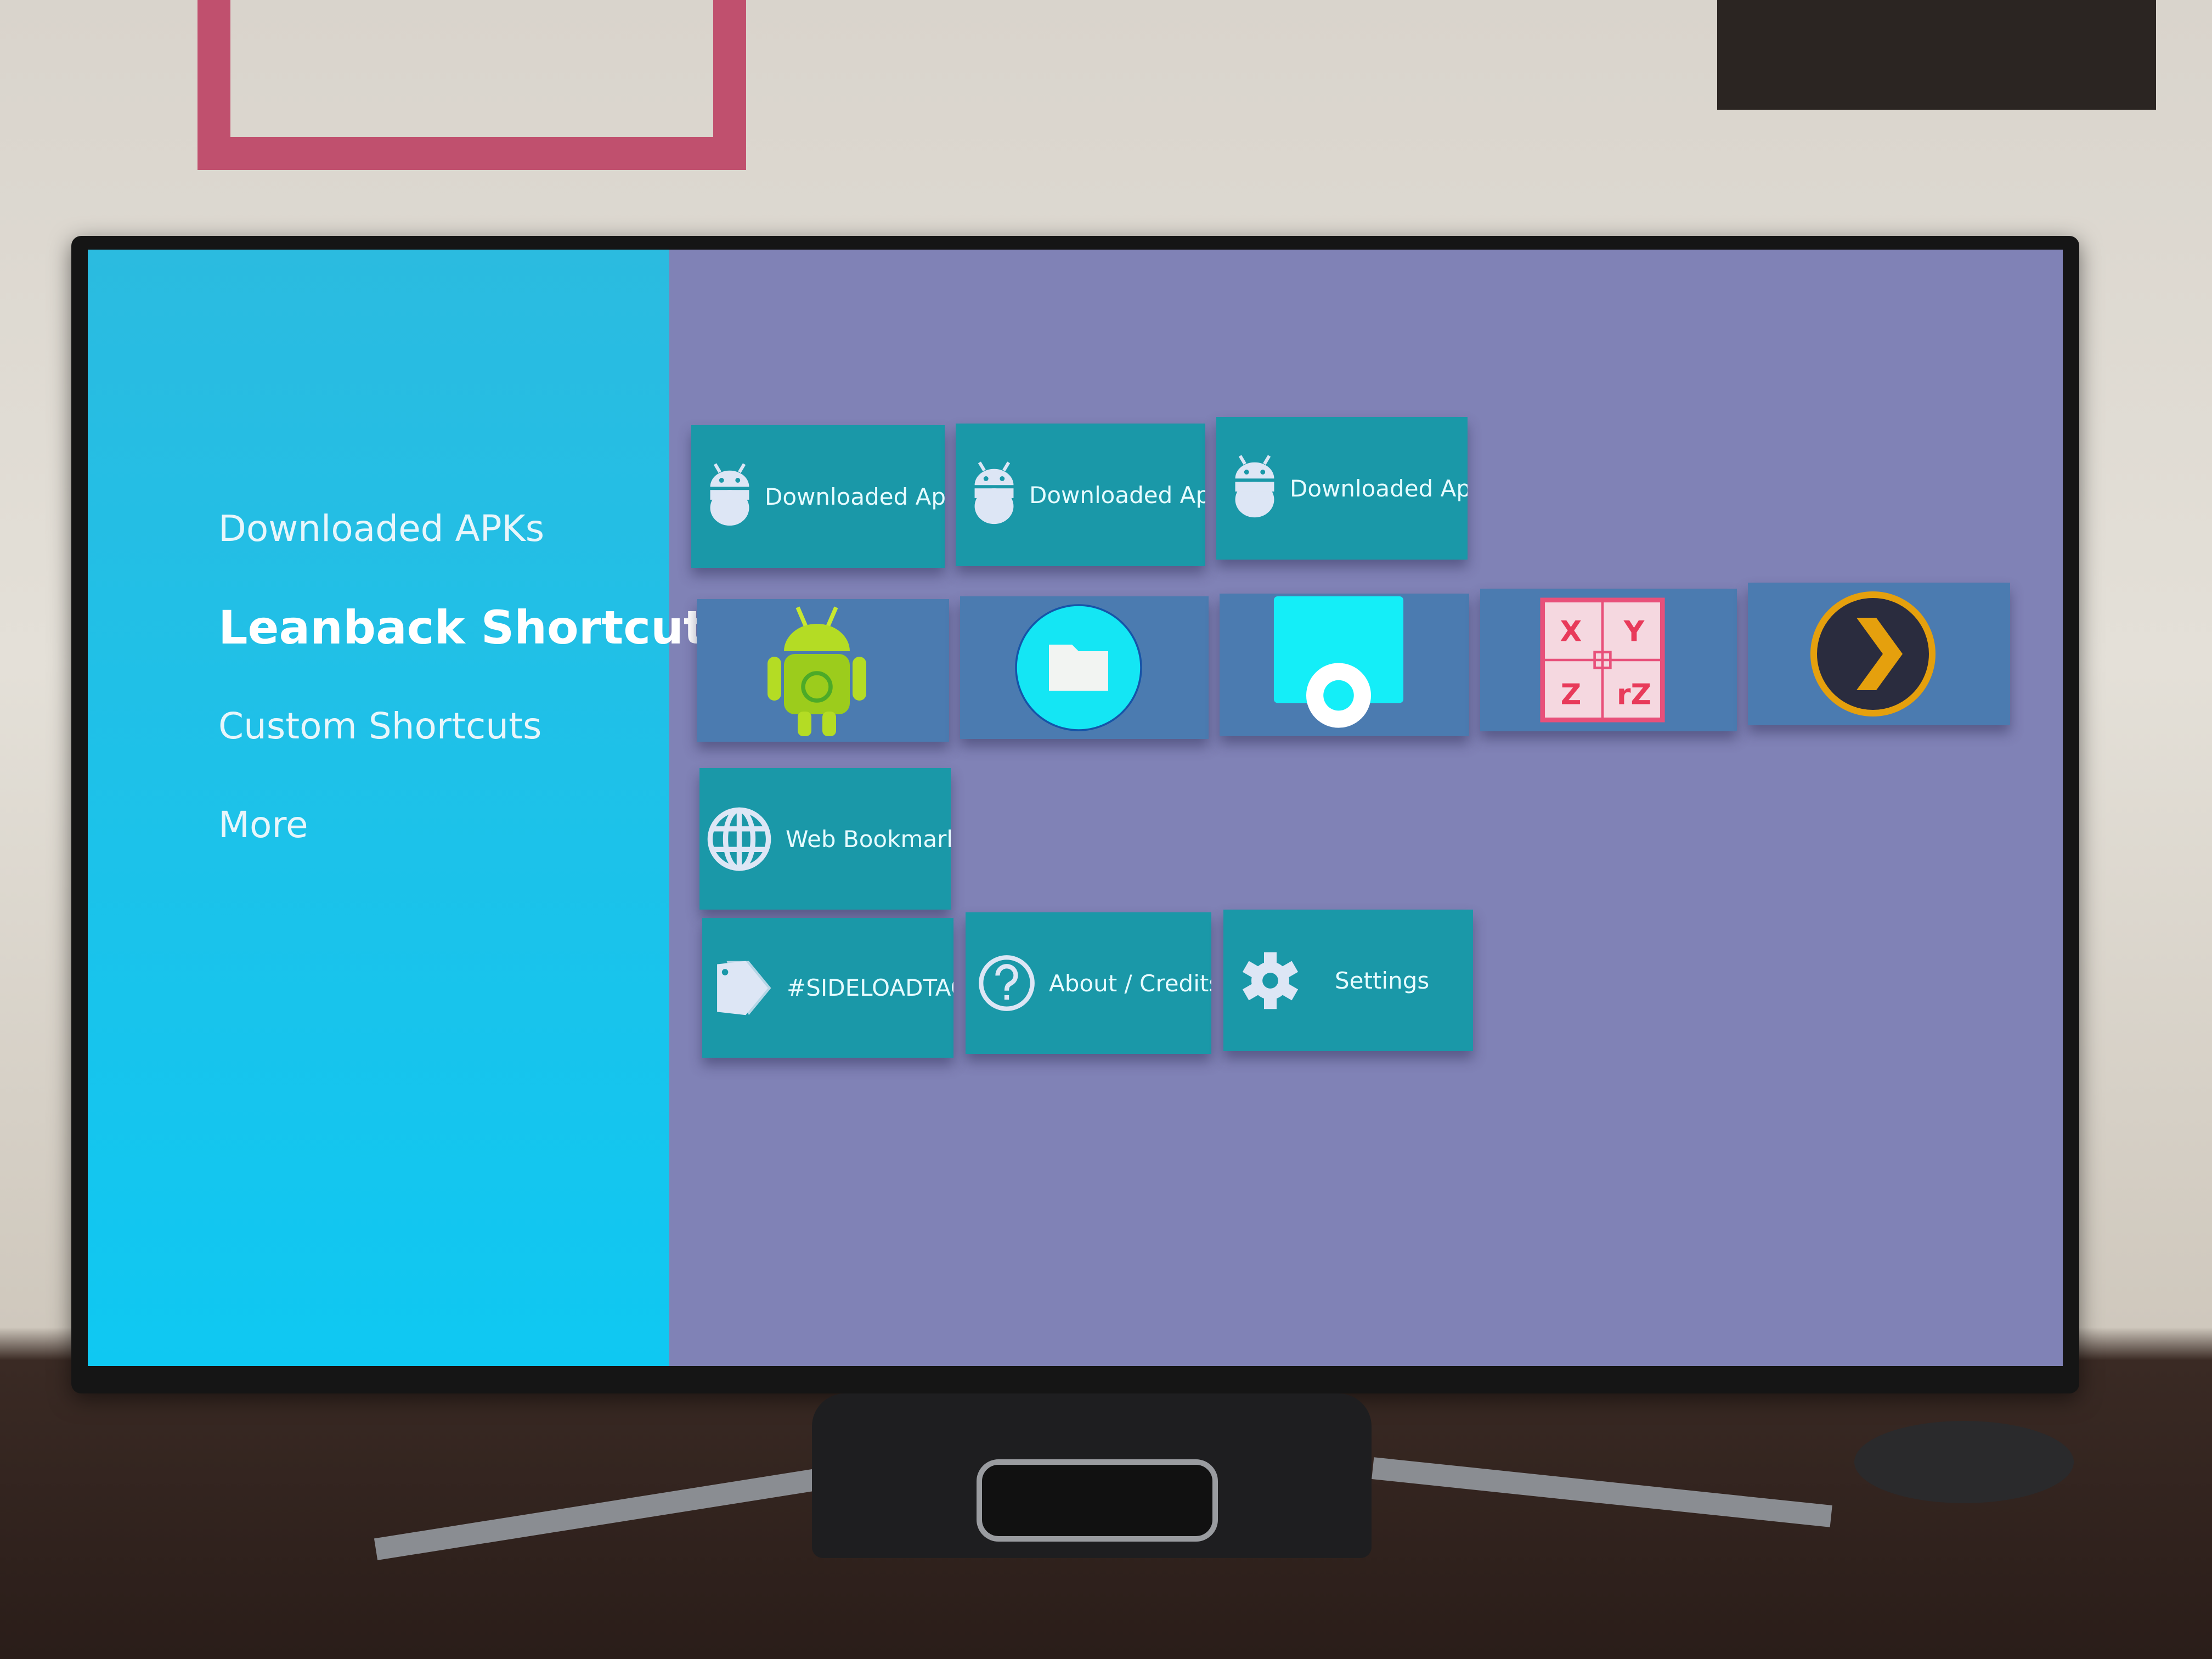 This screenshot has height=1659, width=2212. What do you see at coordinates (1571, 632) in the screenshot?
I see `xyz-letter: X` at bounding box center [1571, 632].